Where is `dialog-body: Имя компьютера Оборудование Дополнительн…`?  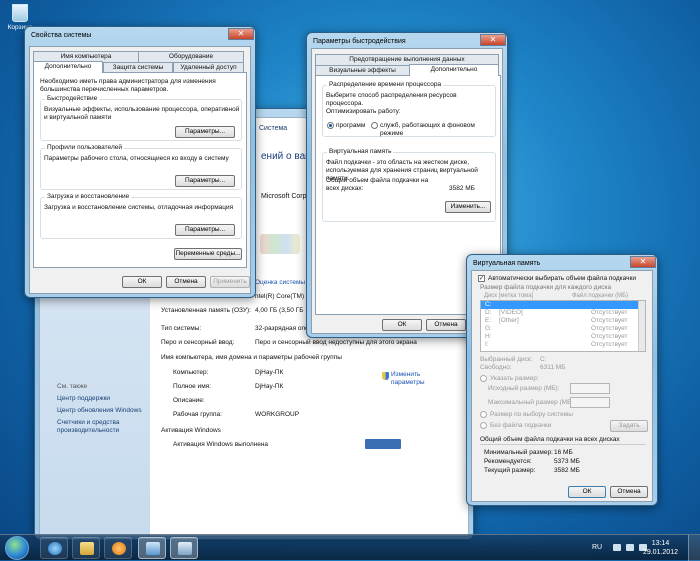 dialog-body: Имя компьютера Оборудование Дополнительн… is located at coordinates (140, 170).